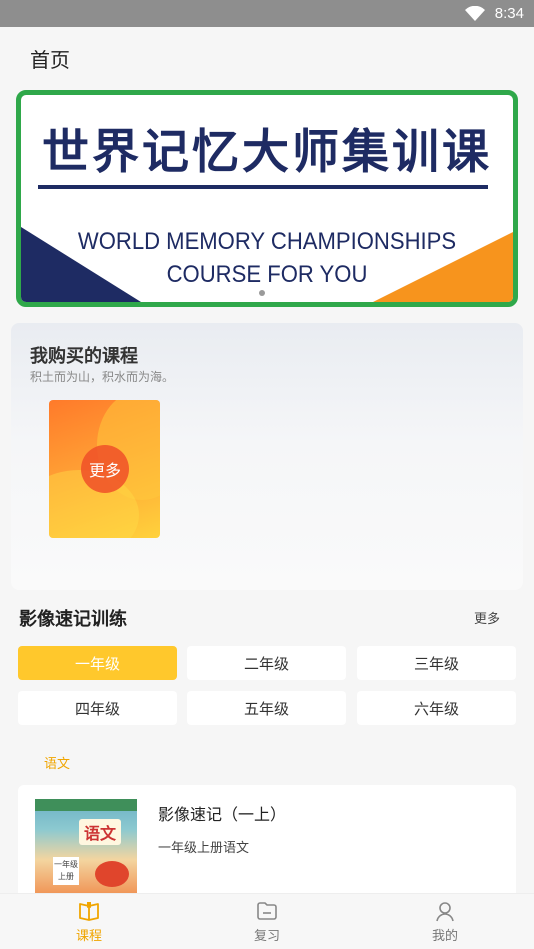 The width and height of the screenshot is (534, 949). Describe the element at coordinates (266, 663) in the screenshot. I see `grade-tab-2: 二年级` at that location.